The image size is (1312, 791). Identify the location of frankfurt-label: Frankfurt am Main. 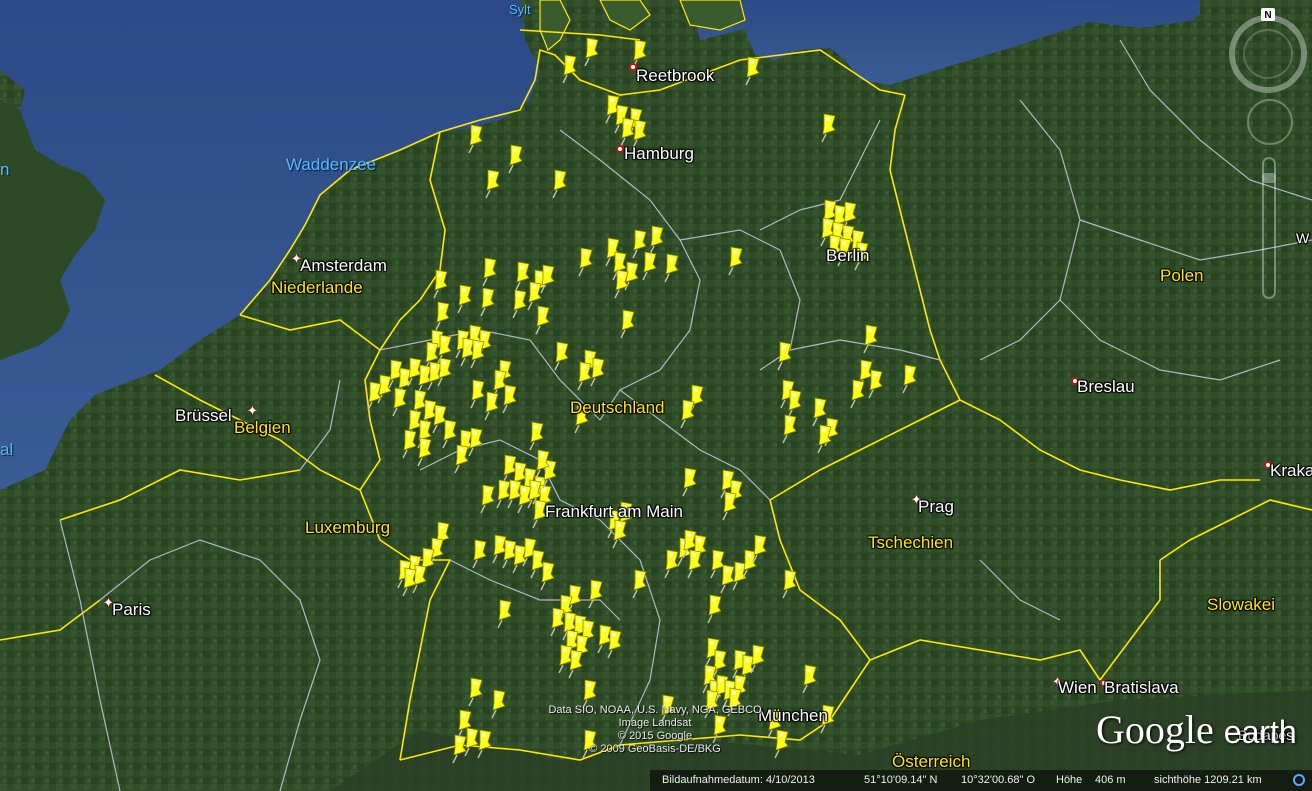
(614, 511).